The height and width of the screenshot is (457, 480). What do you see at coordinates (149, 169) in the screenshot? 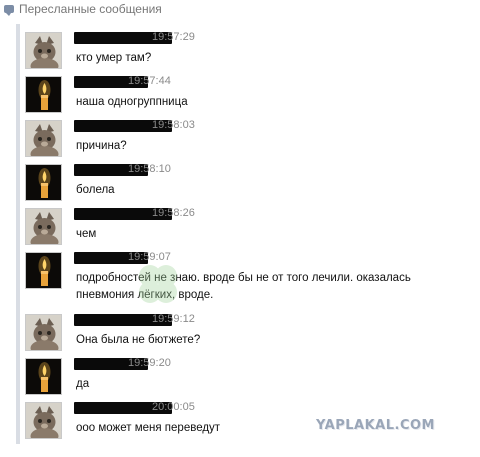
I see `message-time: 19:58:10` at bounding box center [149, 169].